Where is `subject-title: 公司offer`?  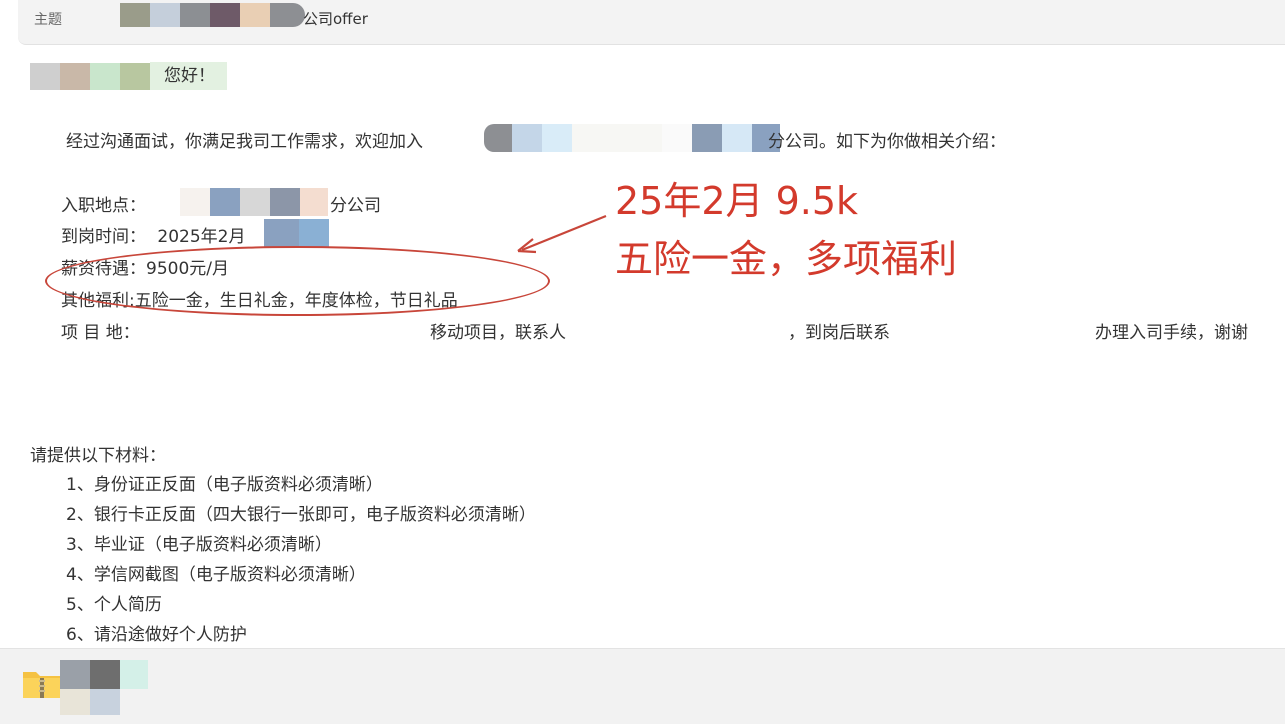 subject-title: 公司offer is located at coordinates (335, 19).